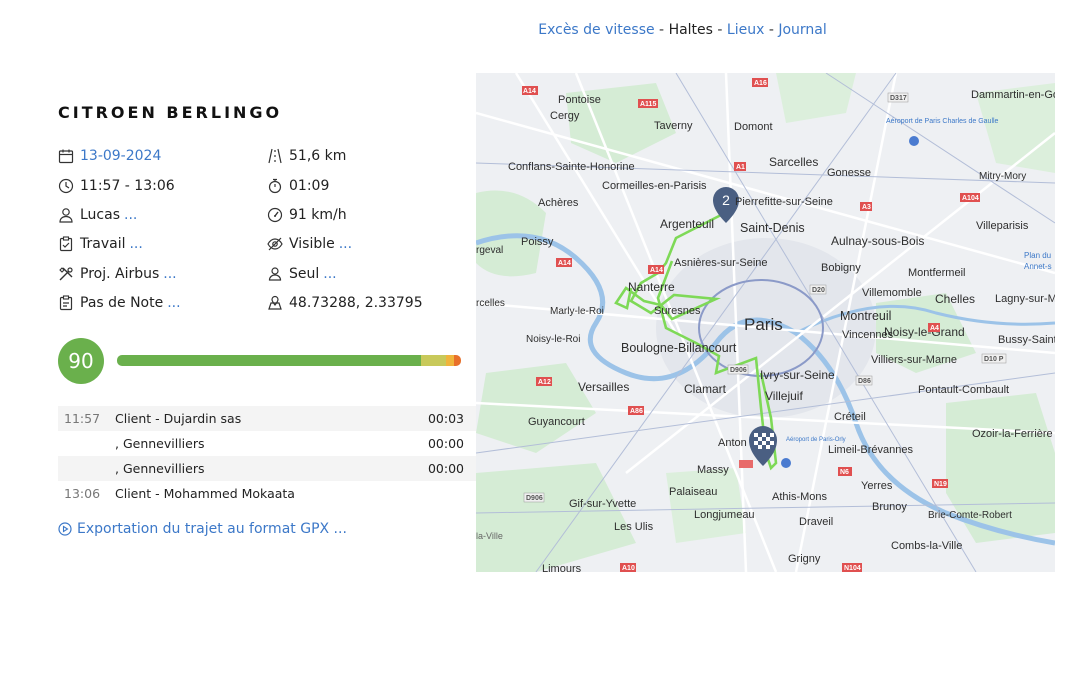 The height and width of the screenshot is (680, 1080). Describe the element at coordinates (740, 167) in the screenshot. I see `svg-text: A1` at that location.